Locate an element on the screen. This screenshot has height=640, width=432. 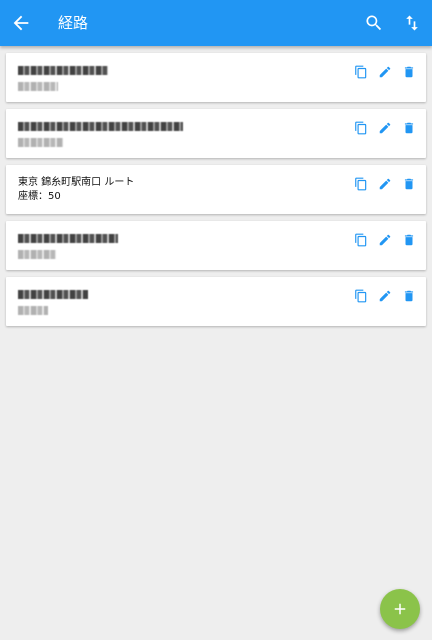
app-bar: 経路 is located at coordinates (216, 23).